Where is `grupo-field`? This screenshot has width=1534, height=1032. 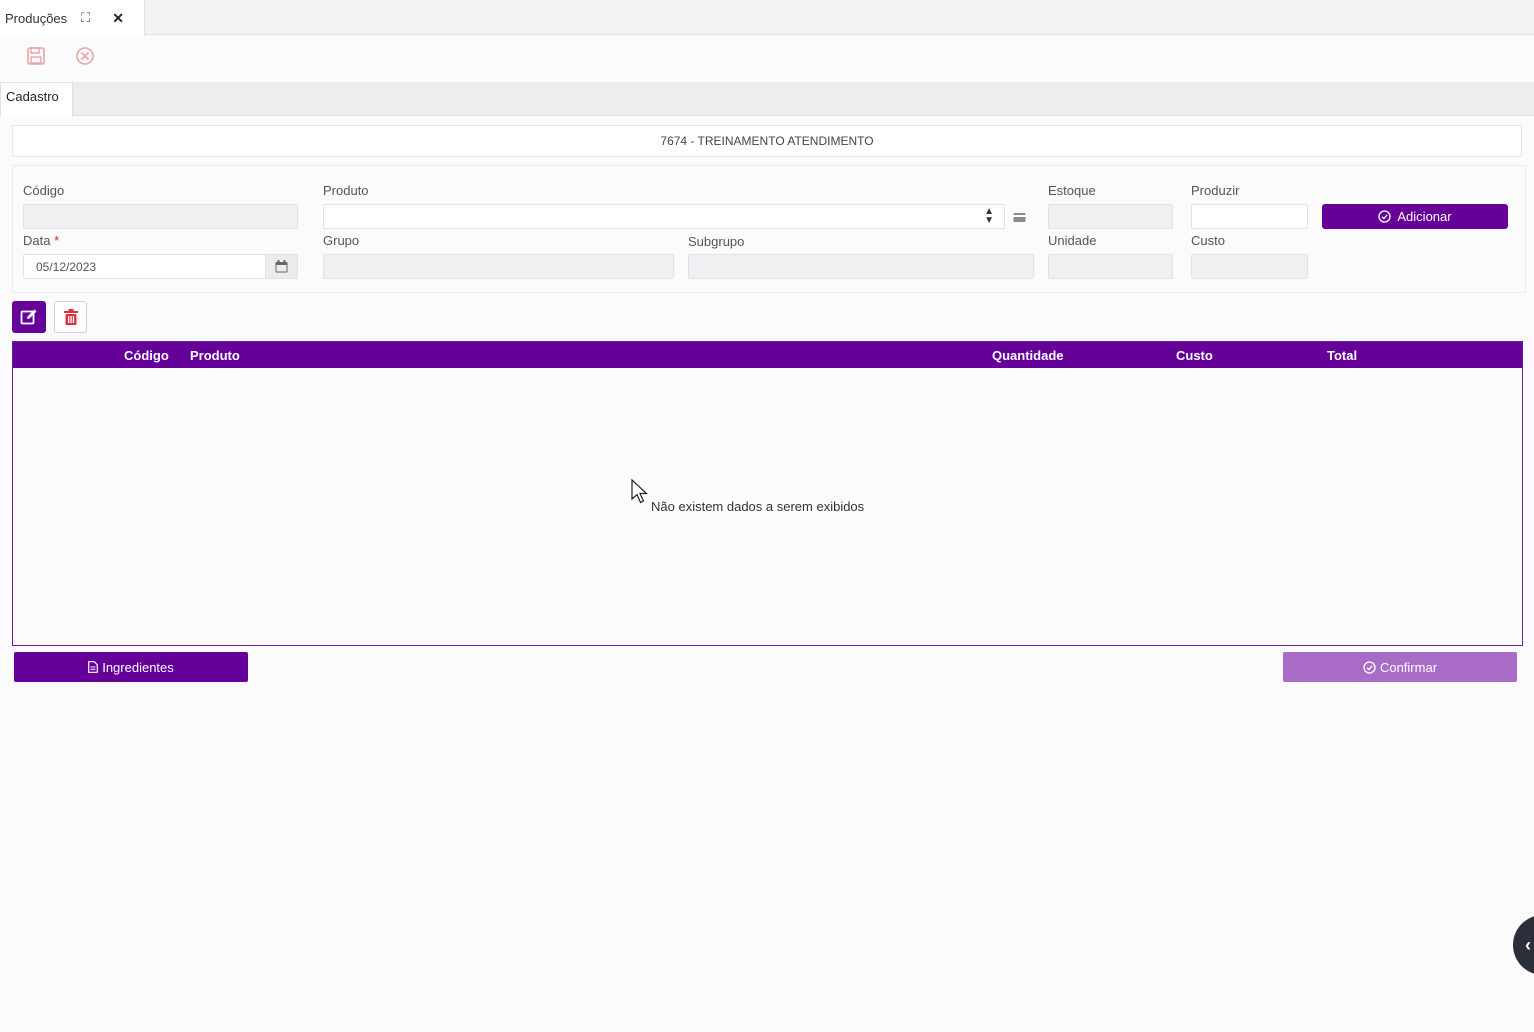
grupo-field is located at coordinates (498, 266).